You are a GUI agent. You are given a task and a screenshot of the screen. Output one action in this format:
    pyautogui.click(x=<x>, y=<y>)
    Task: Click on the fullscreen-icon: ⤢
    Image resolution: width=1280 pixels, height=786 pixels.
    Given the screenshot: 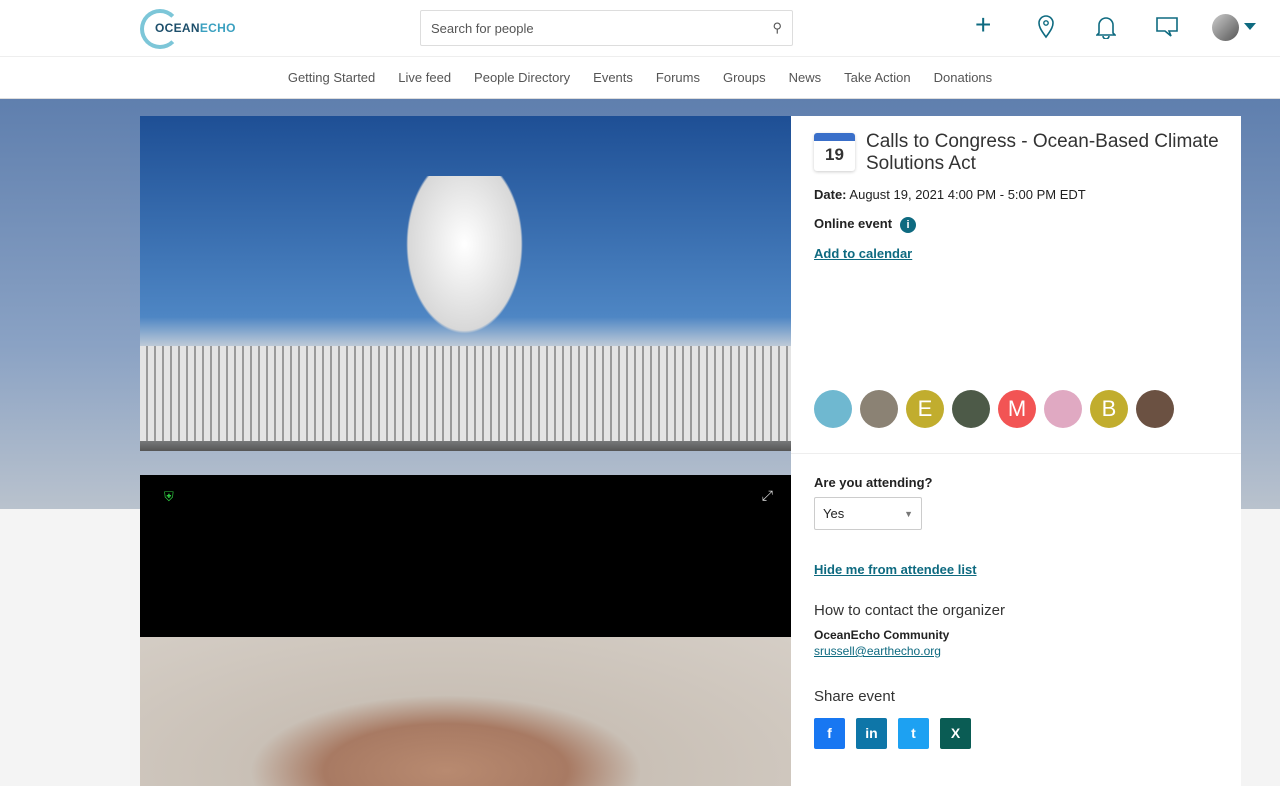 What is the action you would take?
    pyautogui.click(x=767, y=495)
    